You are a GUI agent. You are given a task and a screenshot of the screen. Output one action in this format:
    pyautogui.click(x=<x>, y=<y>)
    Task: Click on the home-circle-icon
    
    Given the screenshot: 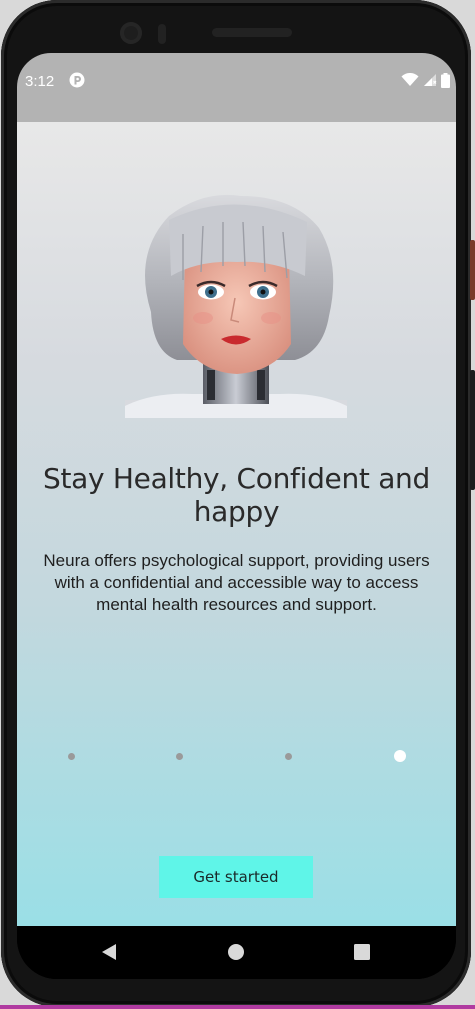 What is the action you would take?
    pyautogui.click(x=236, y=952)
    